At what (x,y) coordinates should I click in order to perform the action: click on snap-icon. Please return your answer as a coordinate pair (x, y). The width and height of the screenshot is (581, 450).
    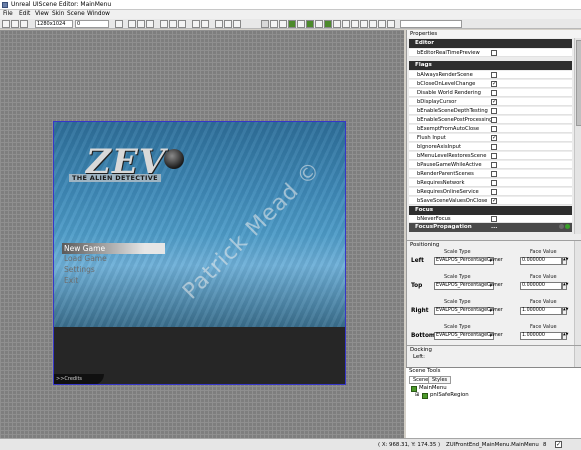
    Looking at the image, I should click on (219, 24).